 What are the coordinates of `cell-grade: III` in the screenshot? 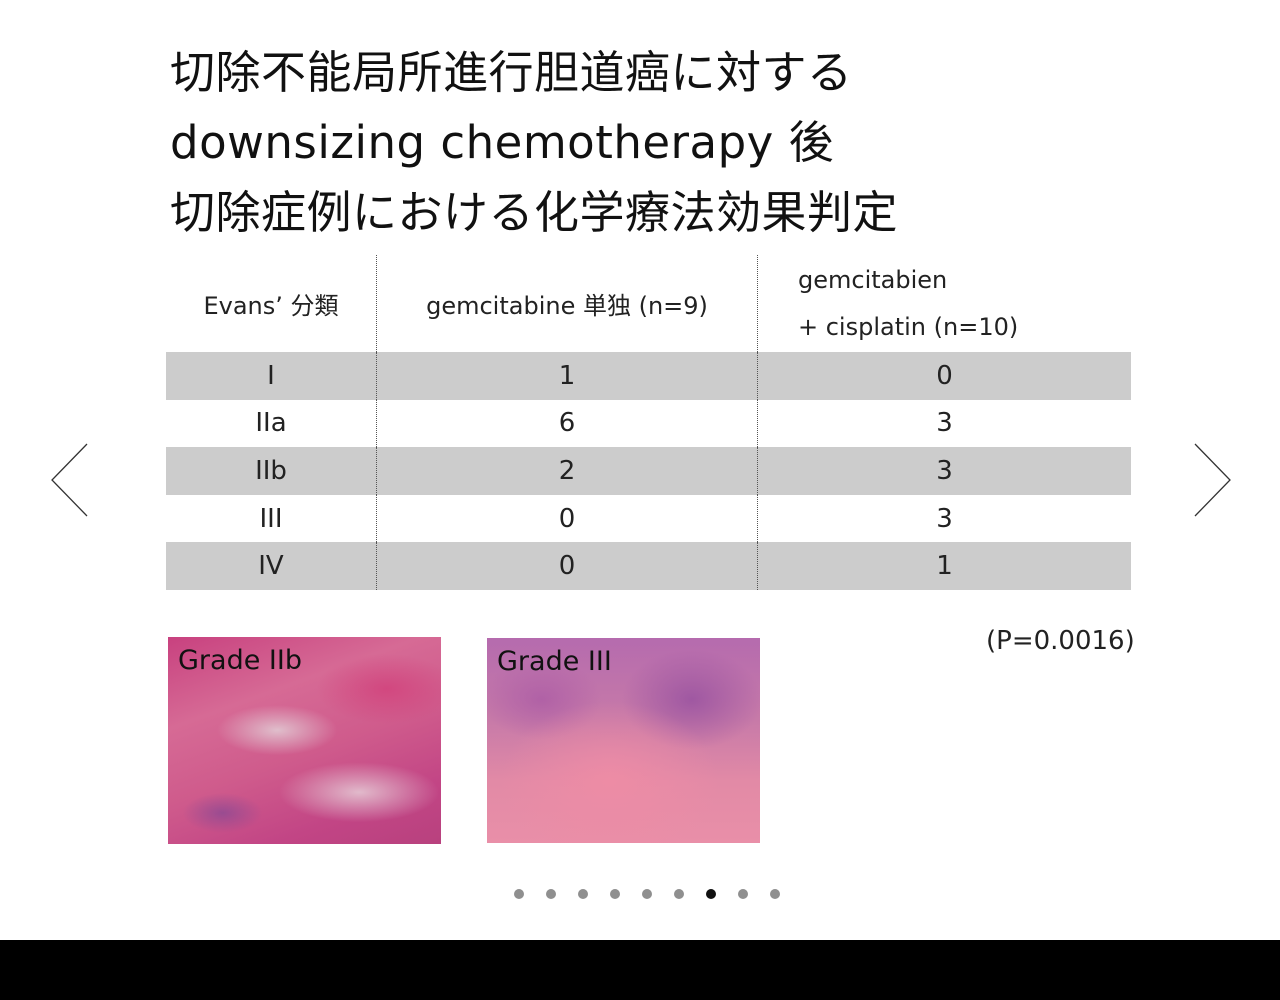 It's located at (271, 518).